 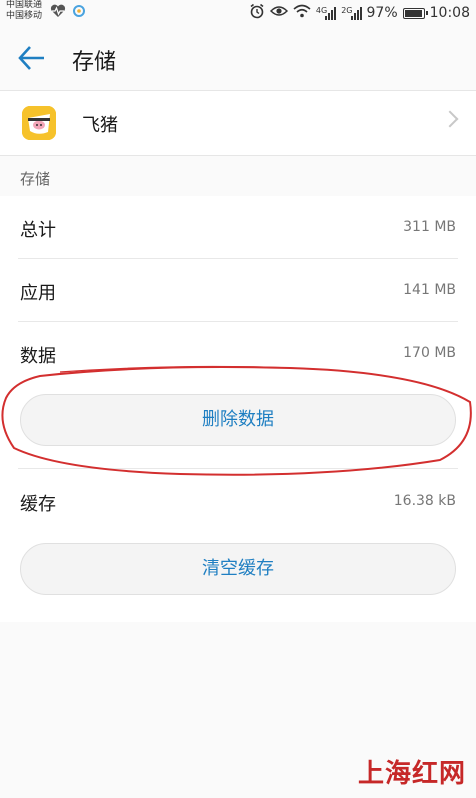 I want to click on carrier-1: 中国联通, so click(x=24, y=5).